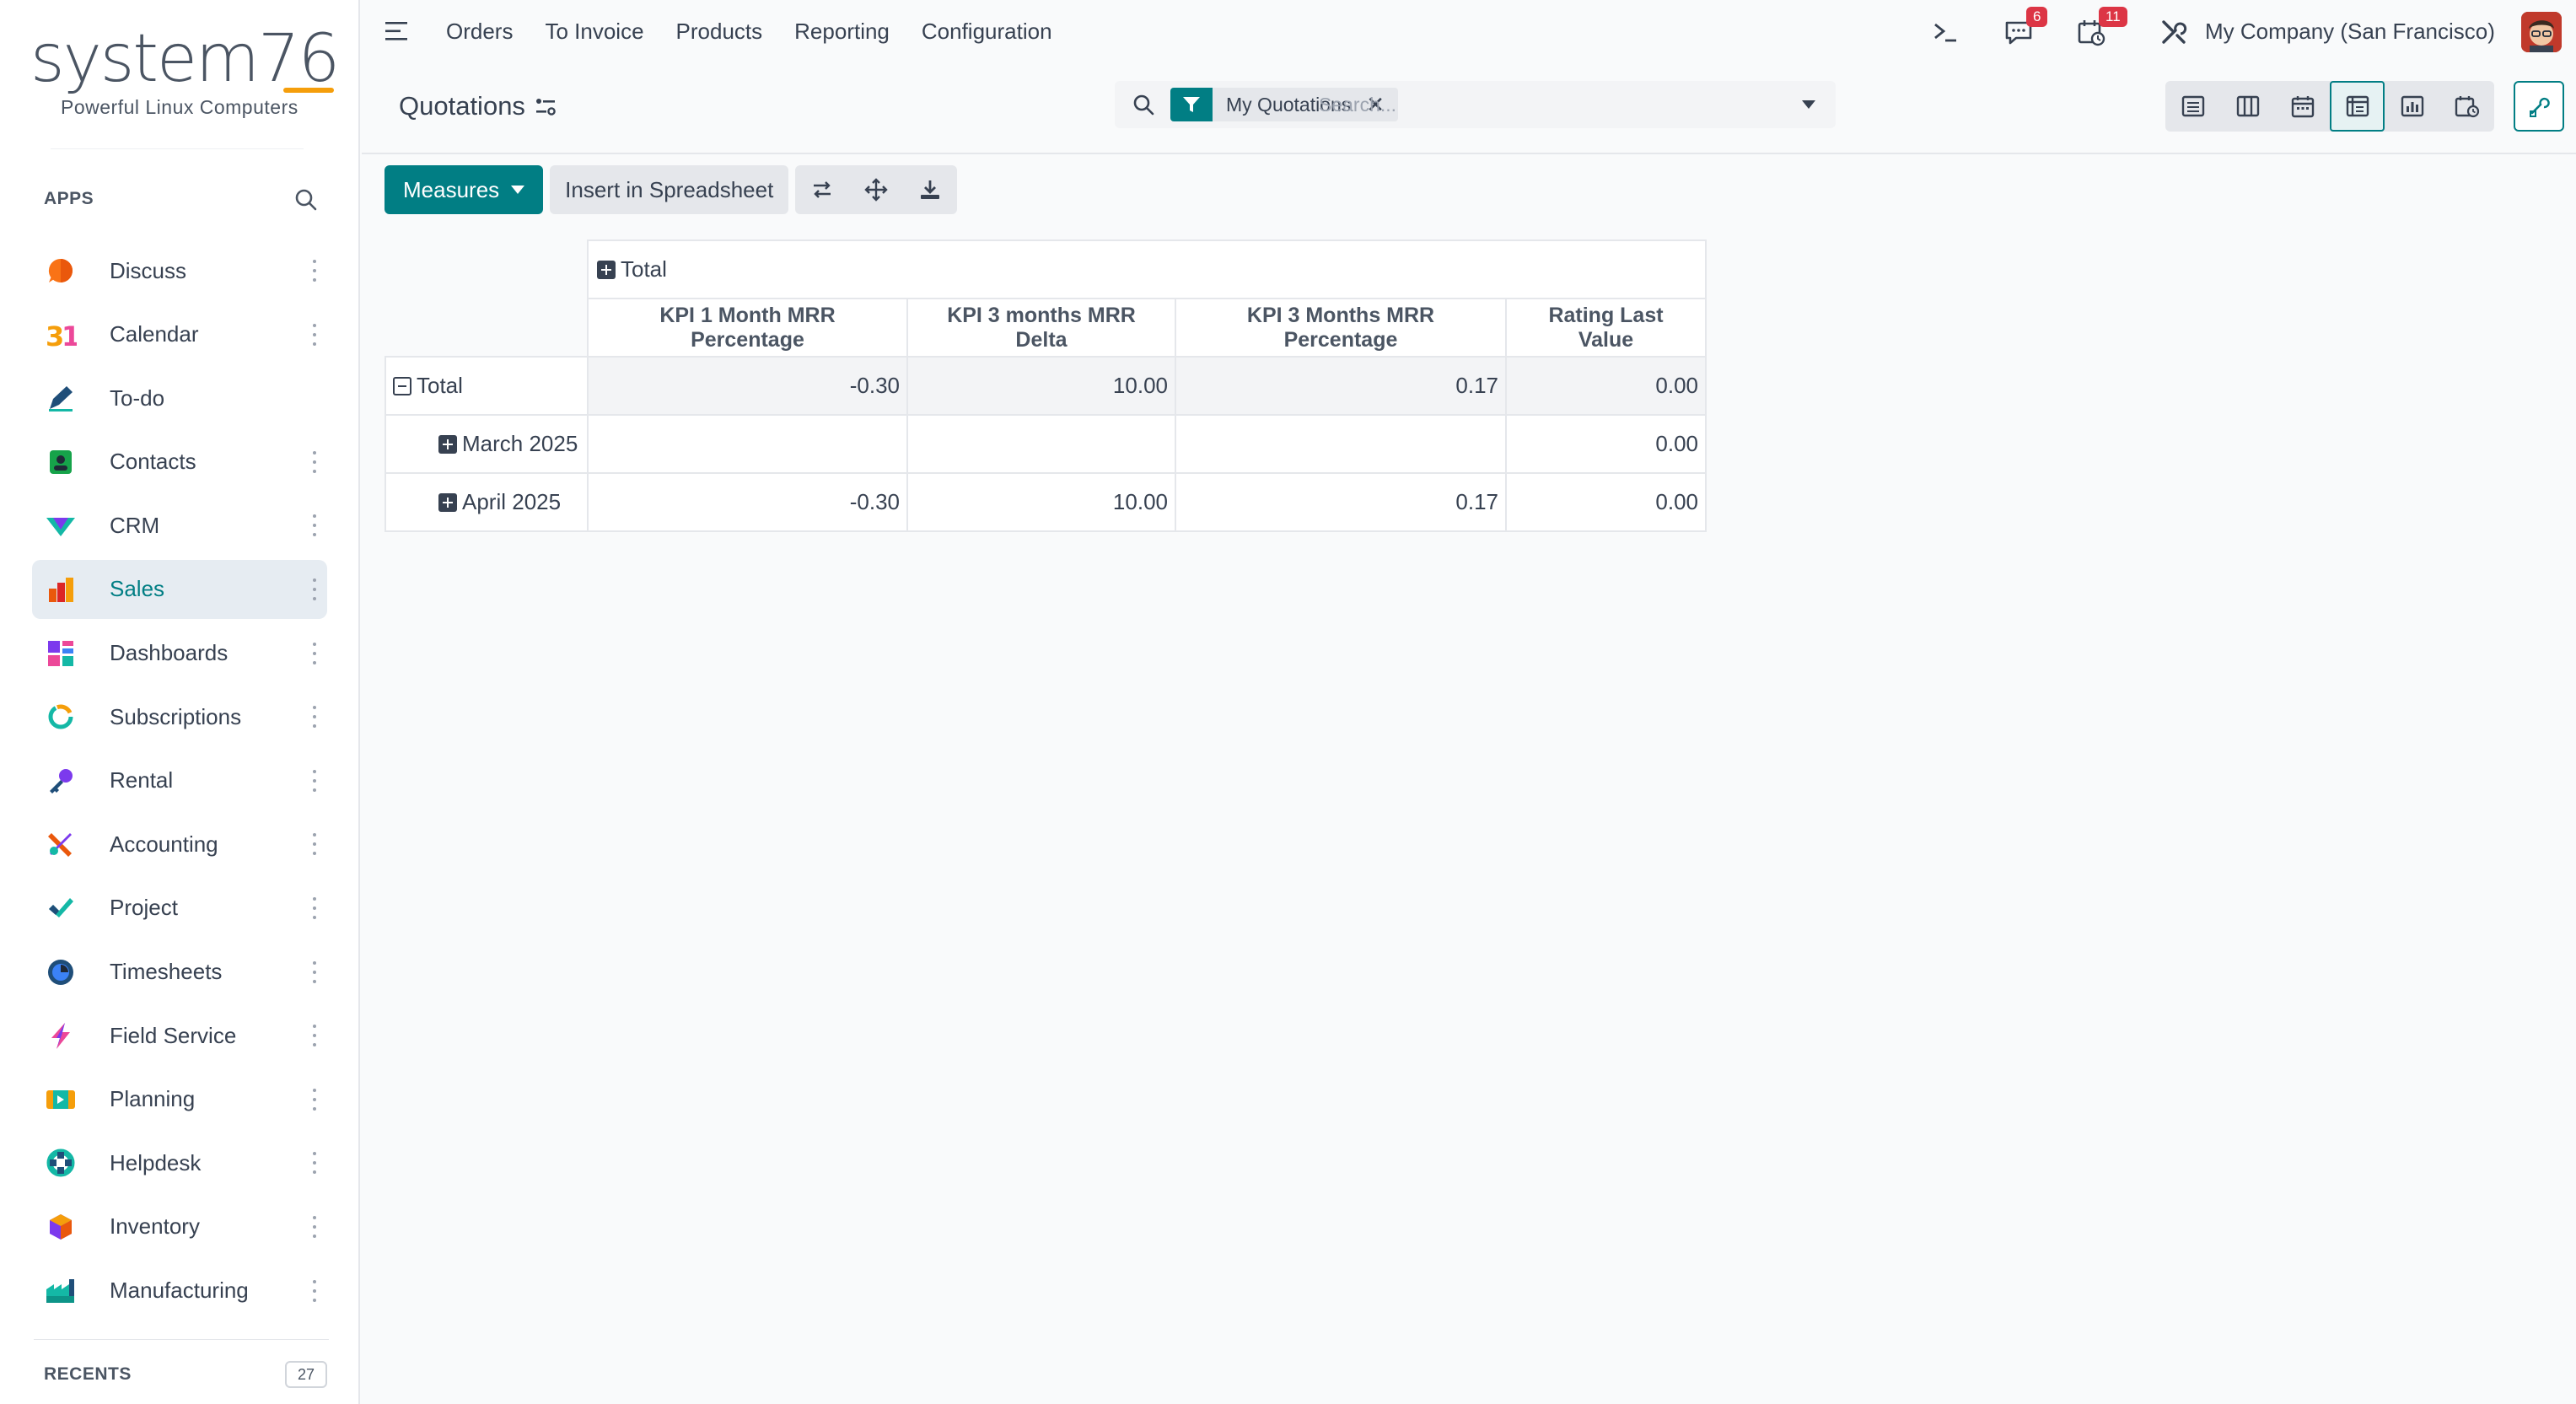 This screenshot has width=2576, height=1404. Describe the element at coordinates (2541, 32) in the screenshot. I see `user-avatar` at that location.